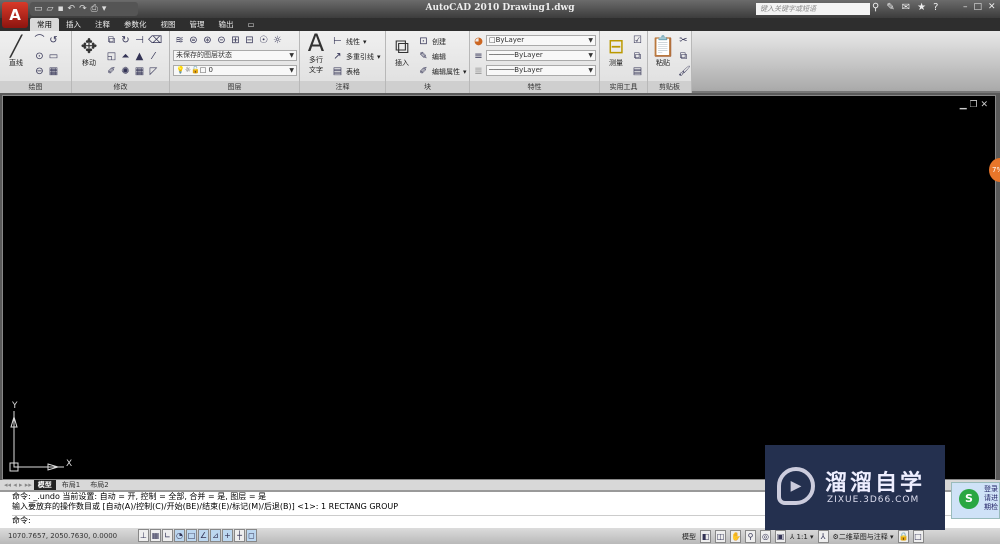 The image size is (1000, 544). Describe the element at coordinates (53, 71) in the screenshot. I see `hatch-icon: ▦` at that location.